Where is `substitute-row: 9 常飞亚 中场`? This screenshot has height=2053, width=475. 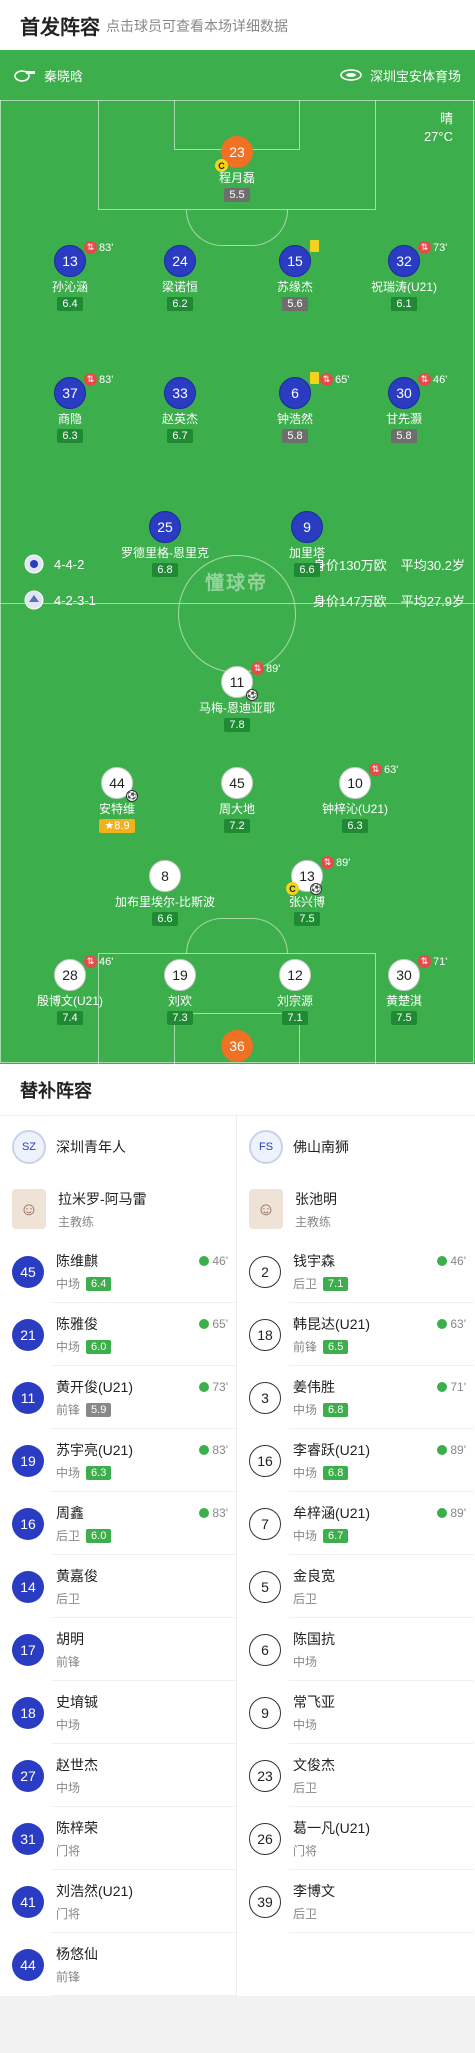 substitute-row: 9 常飞亚 中场 is located at coordinates (355, 1712).